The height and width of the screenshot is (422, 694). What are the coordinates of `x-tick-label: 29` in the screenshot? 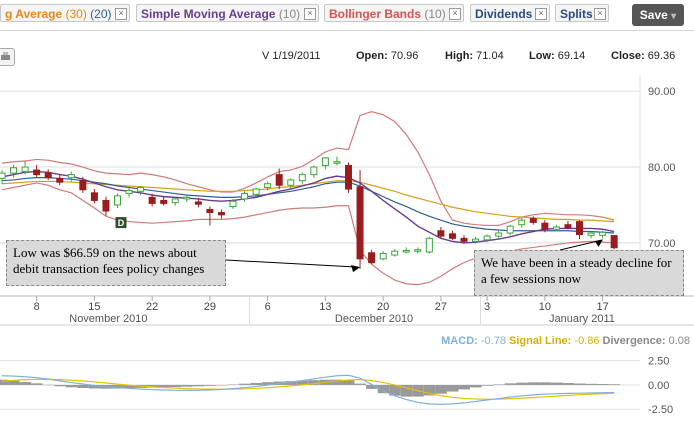 It's located at (210, 307).